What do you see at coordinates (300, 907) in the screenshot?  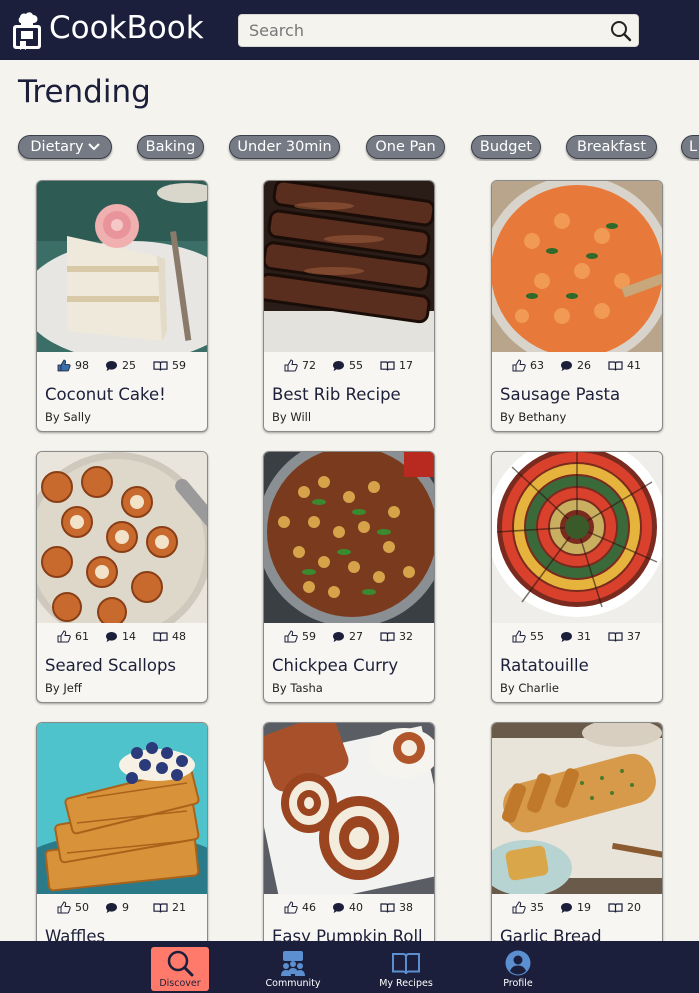 I see `likes-stat: 46` at bounding box center [300, 907].